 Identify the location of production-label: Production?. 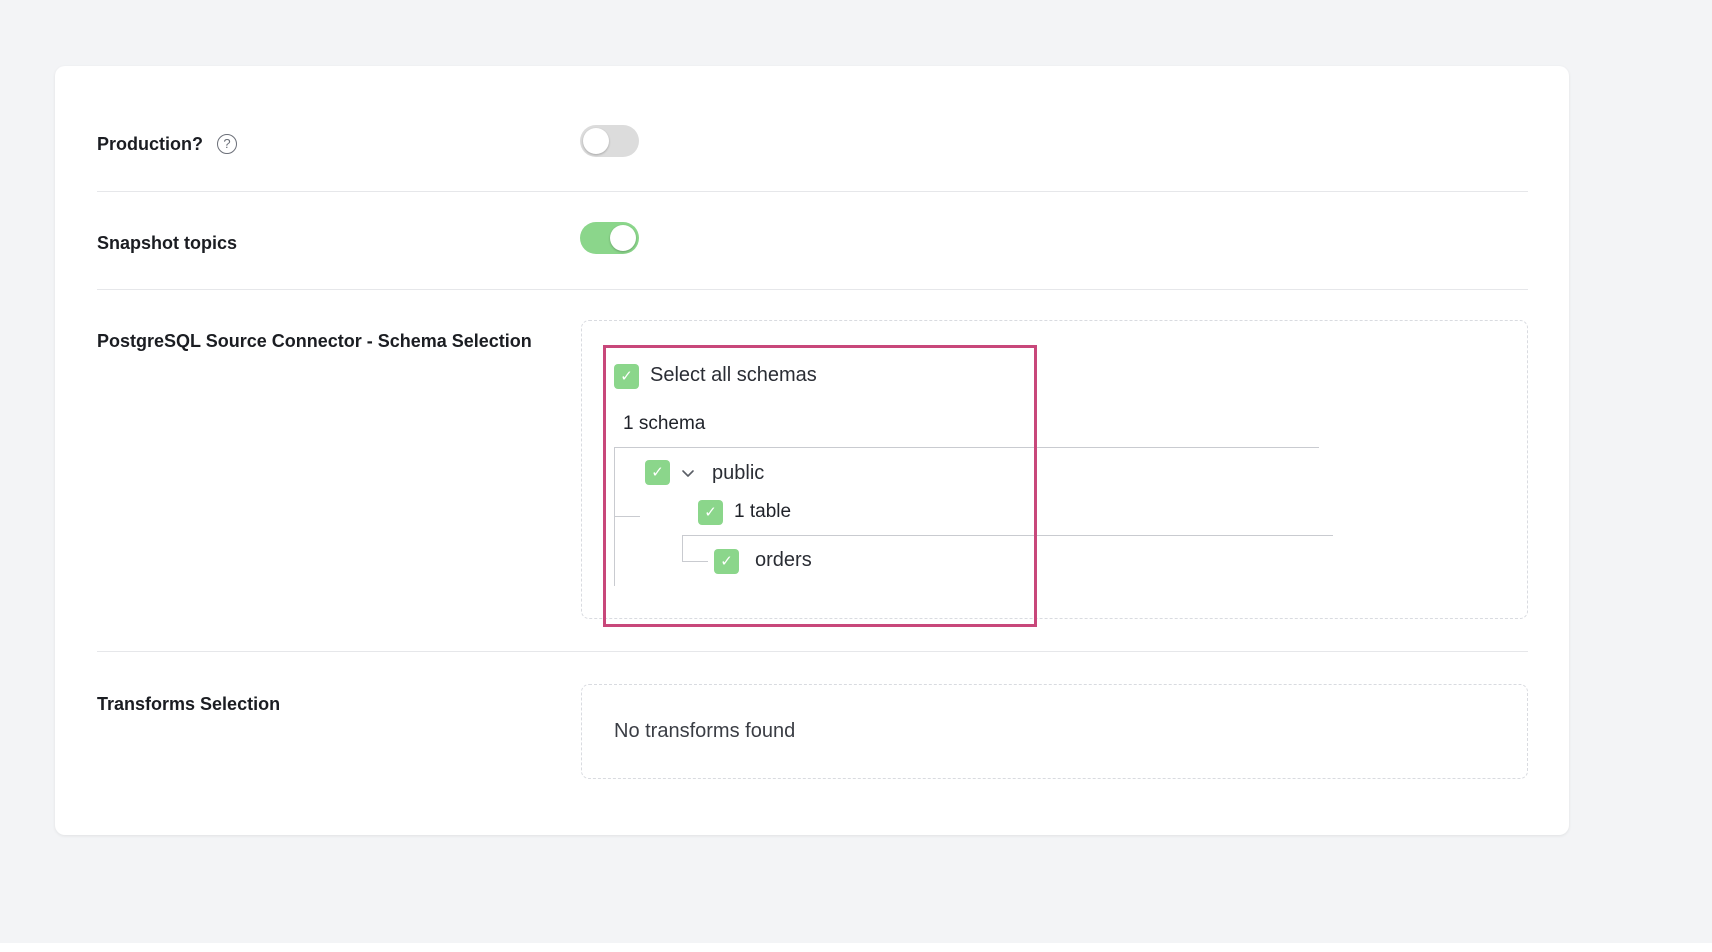
(150, 144).